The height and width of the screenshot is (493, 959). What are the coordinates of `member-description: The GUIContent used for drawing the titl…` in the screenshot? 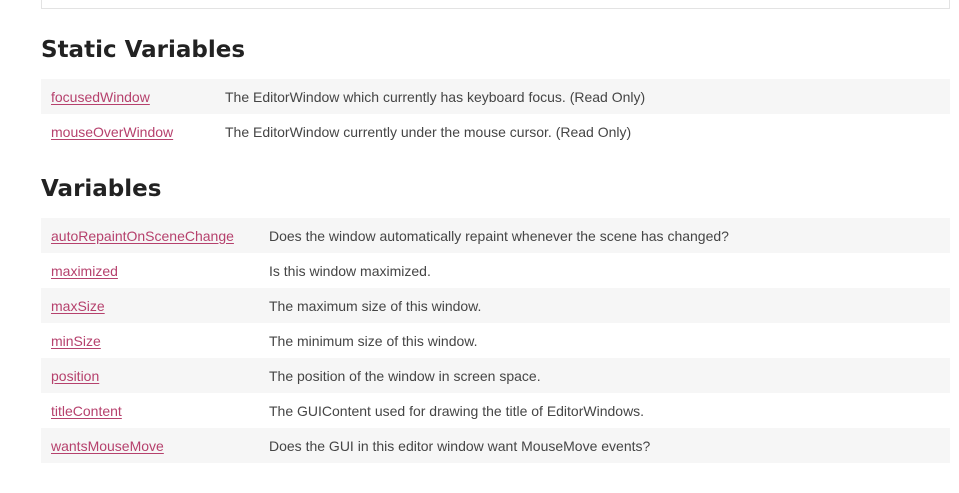 It's located at (457, 410).